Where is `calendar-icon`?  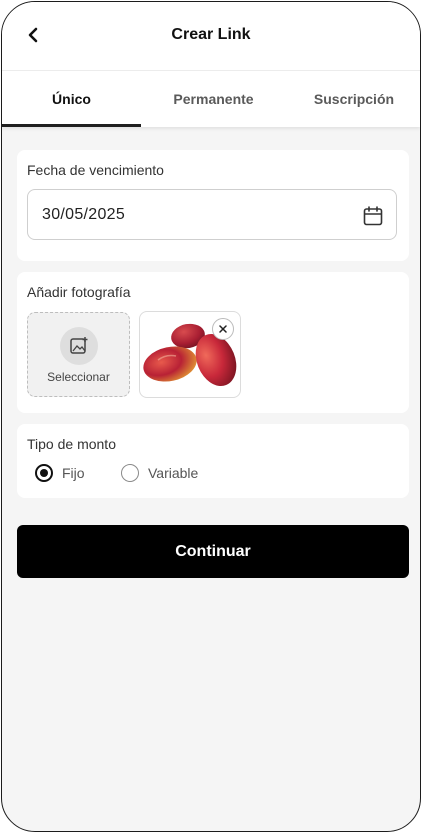 calendar-icon is located at coordinates (373, 216).